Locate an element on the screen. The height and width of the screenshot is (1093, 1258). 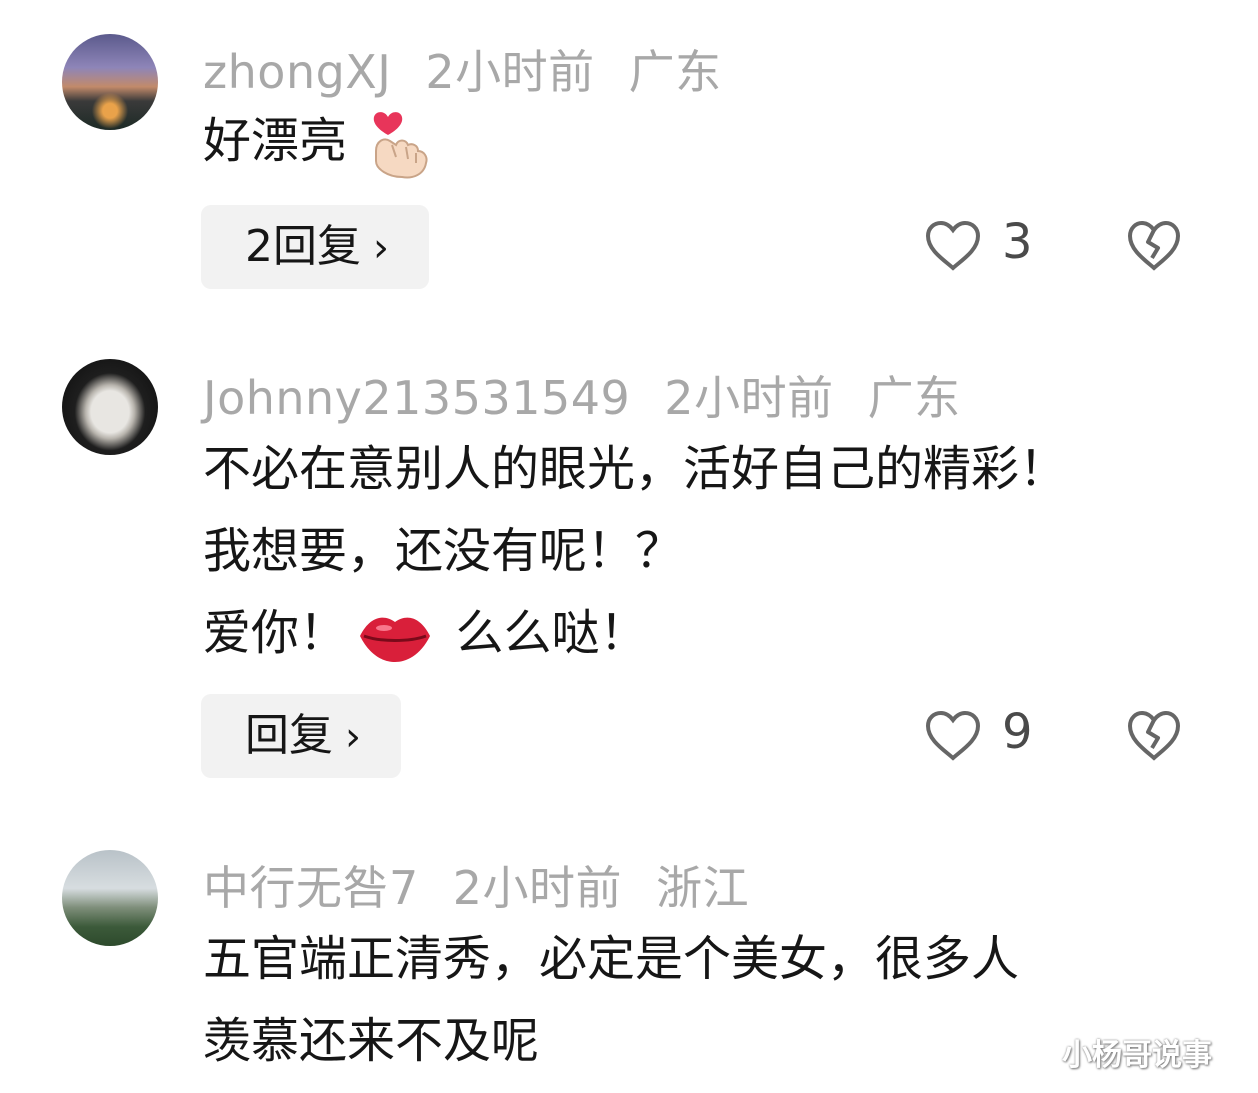
location: 浙江 is located at coordinates (703, 888).